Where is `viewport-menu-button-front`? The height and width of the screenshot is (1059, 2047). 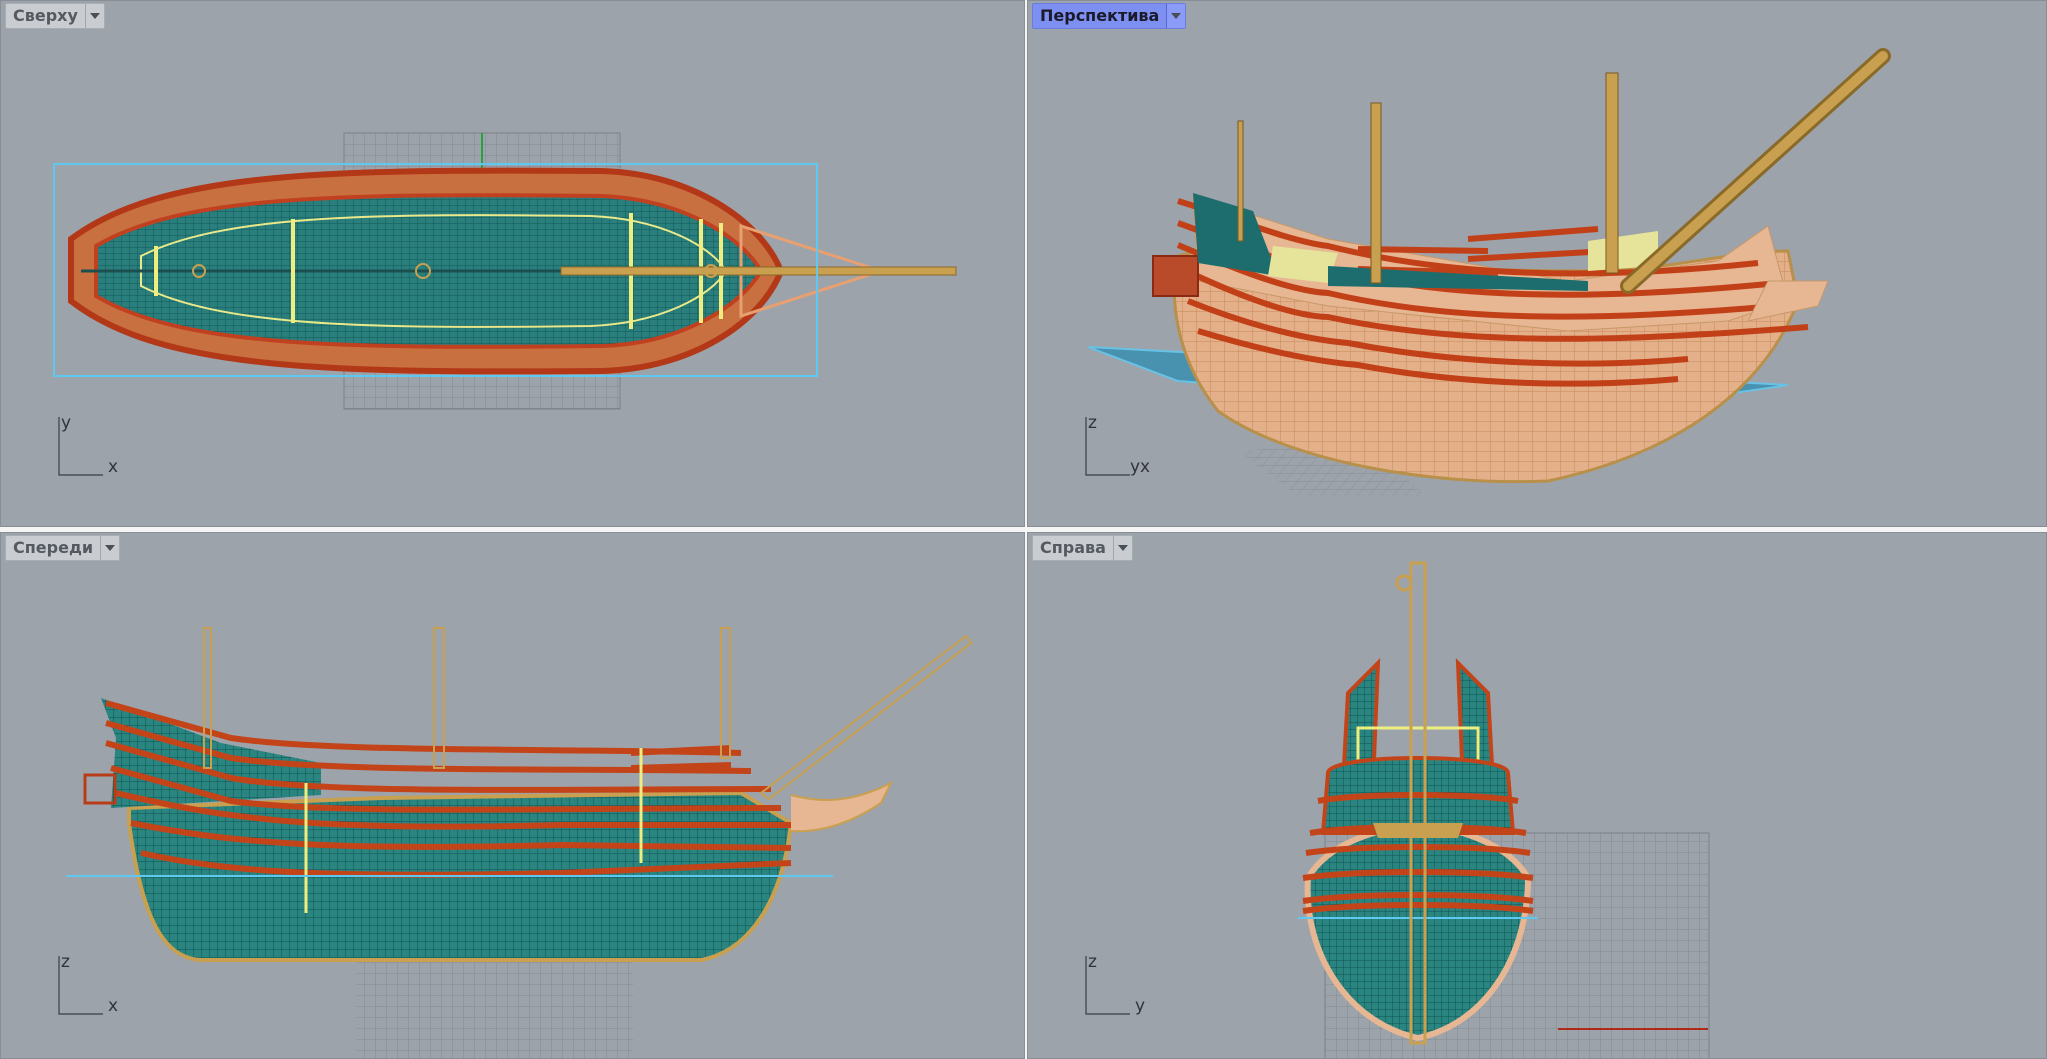
viewport-menu-button-front is located at coordinates (109, 548).